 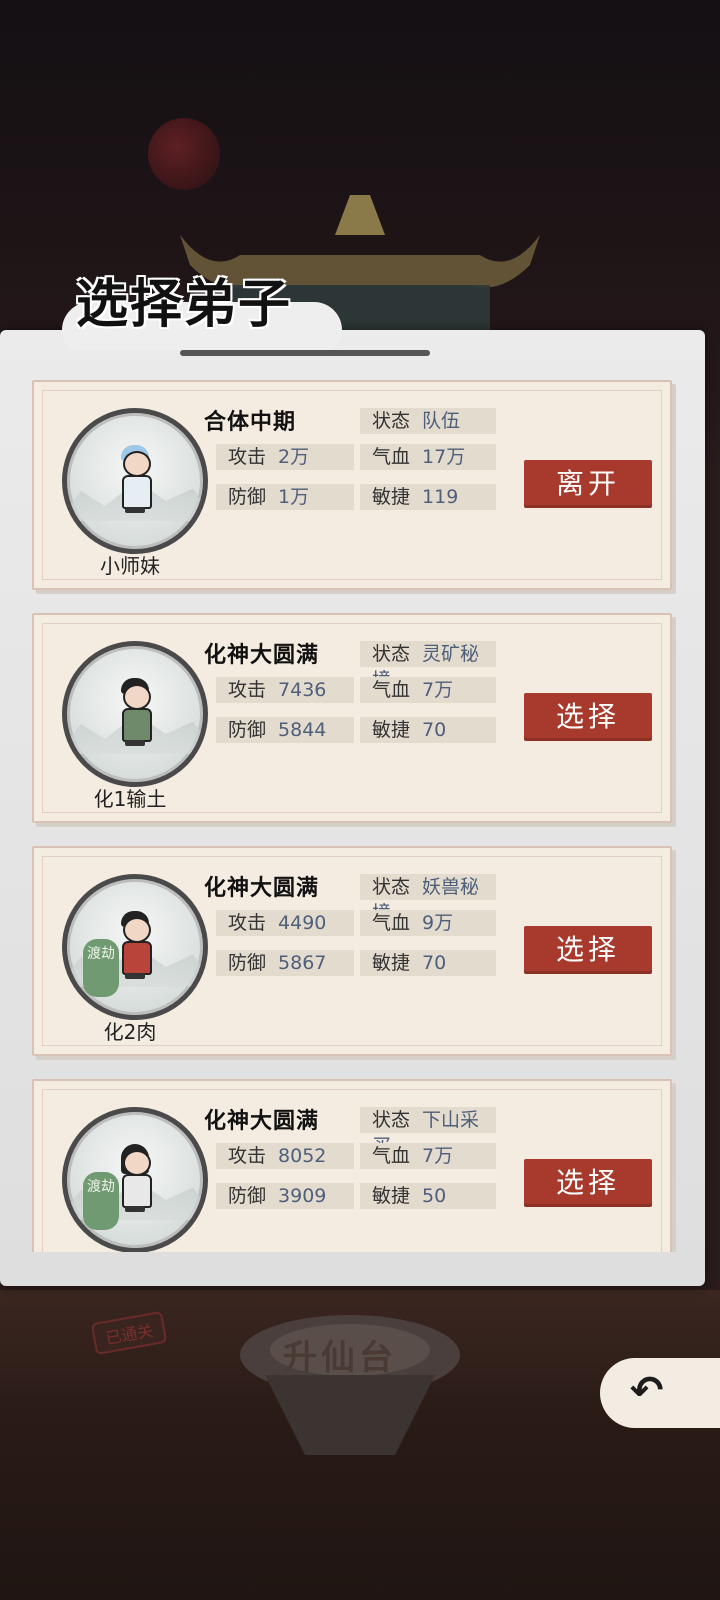 I want to click on back-button: ↶, so click(x=660, y=1393).